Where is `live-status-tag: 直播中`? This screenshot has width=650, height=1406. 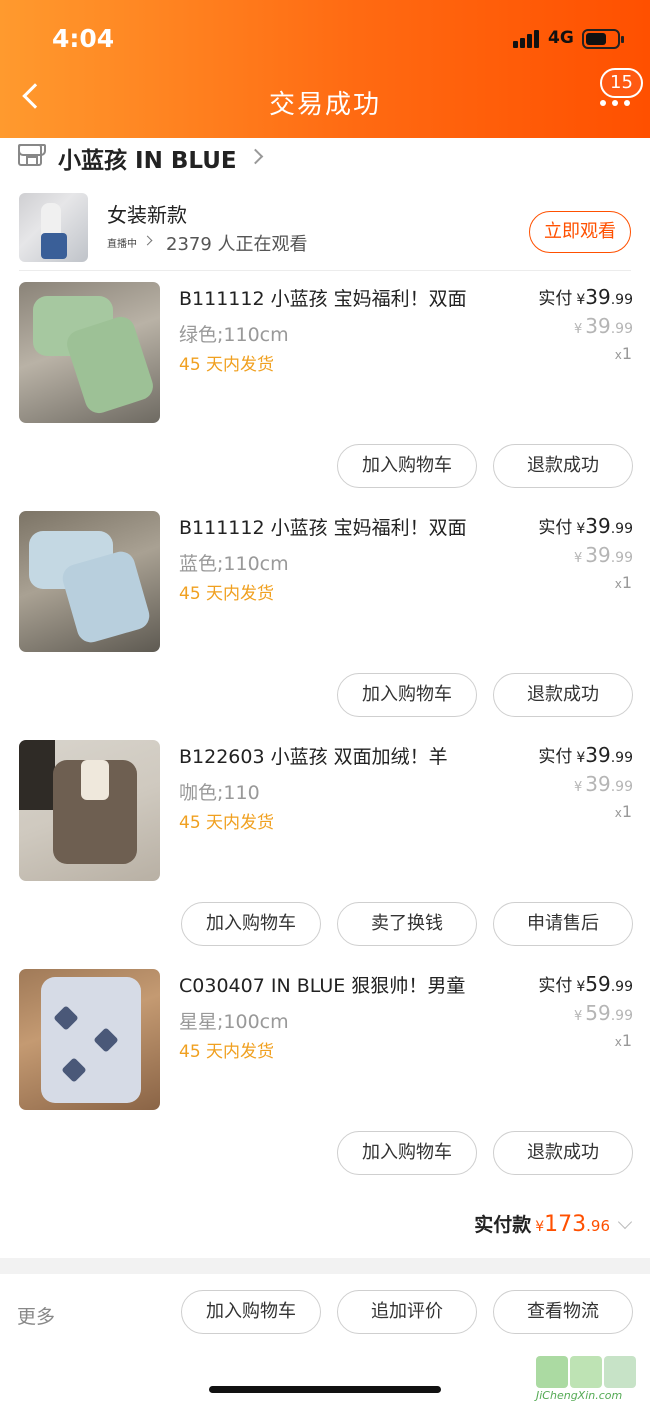 live-status-tag: 直播中 is located at coordinates (122, 244).